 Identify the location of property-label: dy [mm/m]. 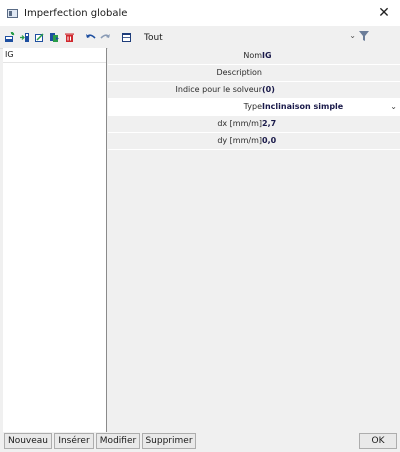
(239, 140).